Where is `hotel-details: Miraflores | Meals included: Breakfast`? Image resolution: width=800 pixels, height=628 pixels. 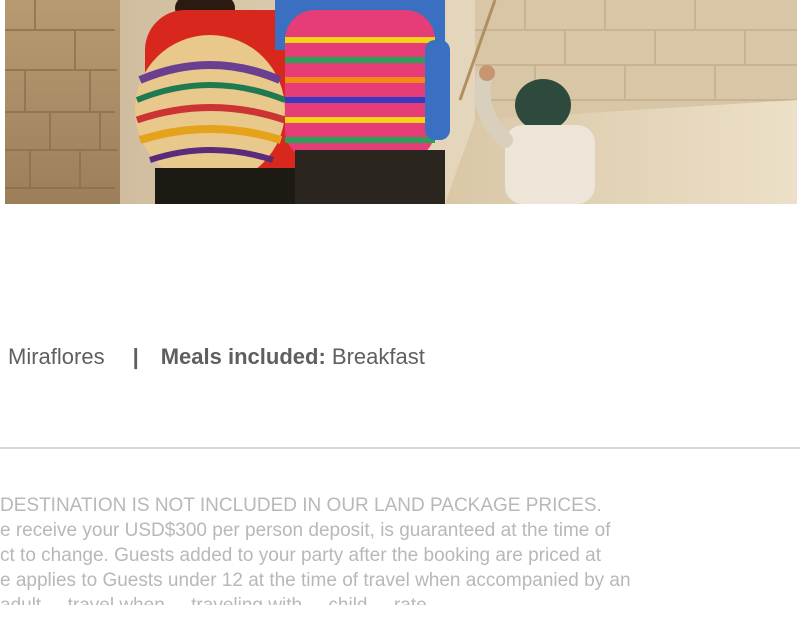
hotel-details: Miraflores | Meals included: Breakfast is located at coordinates (216, 357).